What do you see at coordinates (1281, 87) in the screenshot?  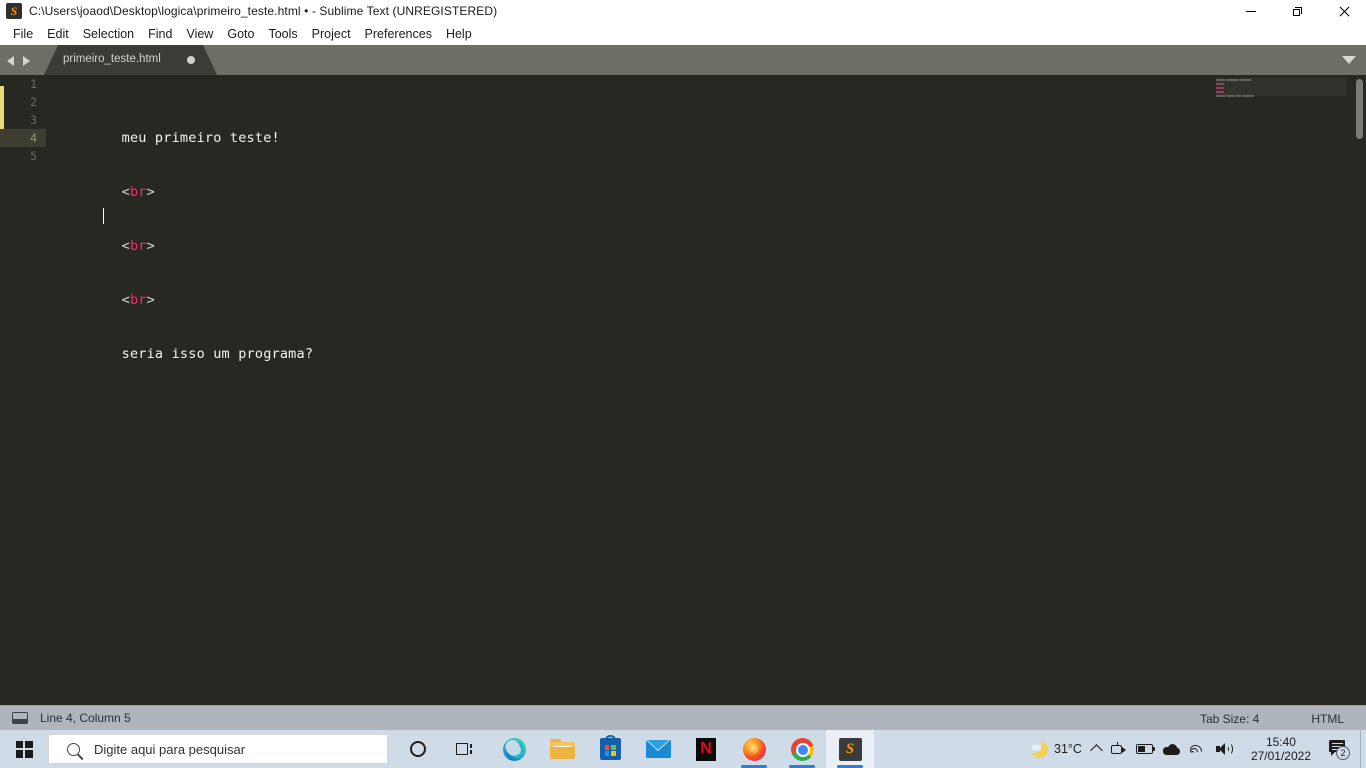 I see `minimap-viewport` at bounding box center [1281, 87].